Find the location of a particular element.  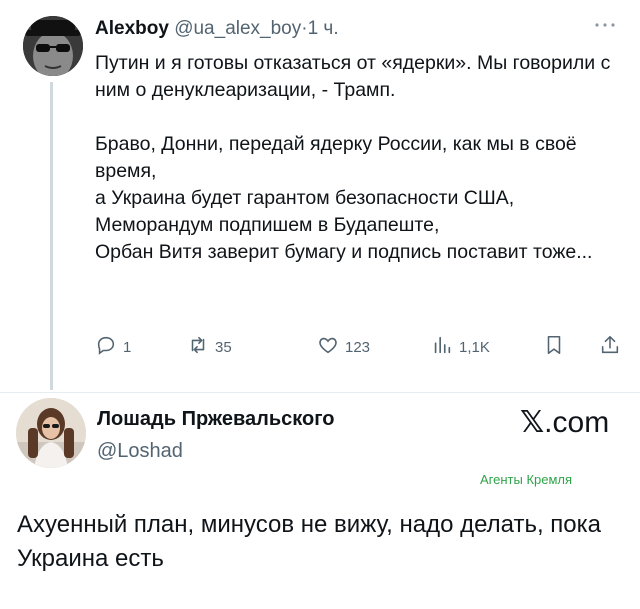

tweet-actions: 1 35 123 1,1K is located at coordinates (360, 348).